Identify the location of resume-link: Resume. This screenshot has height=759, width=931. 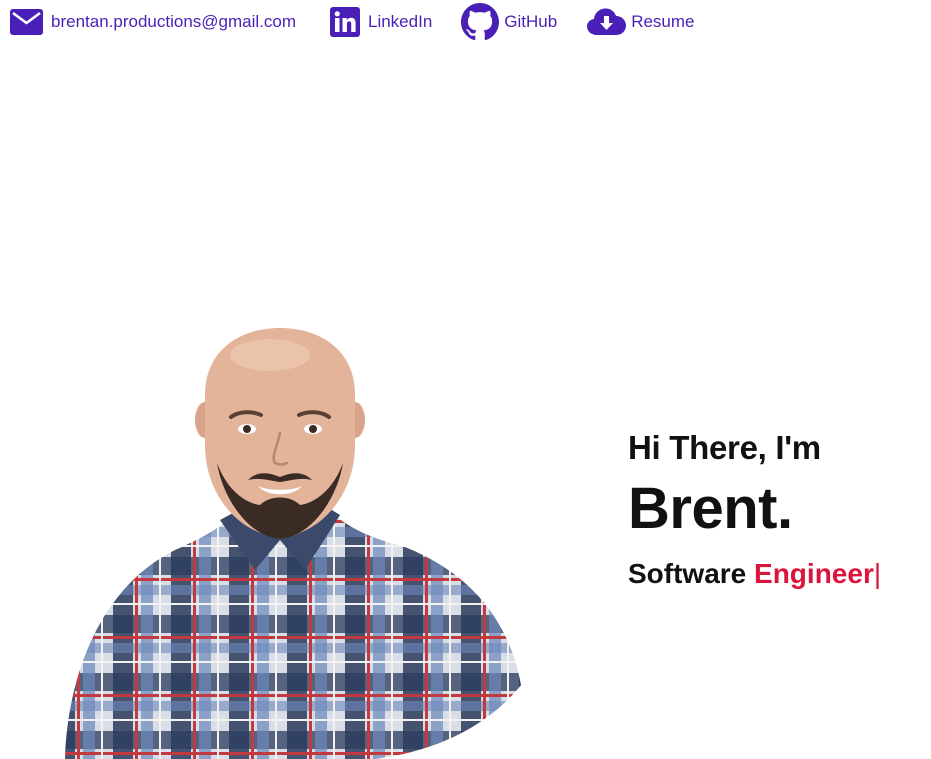
(641, 22).